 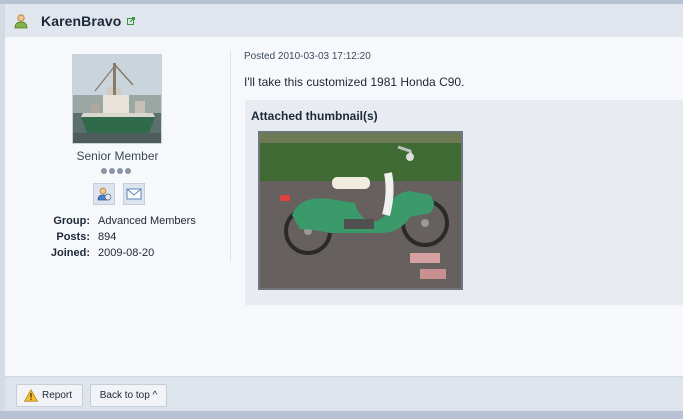 What do you see at coordinates (307, 56) in the screenshot?
I see `post-timestamp: Posted 2010-03-03 17:12:20` at bounding box center [307, 56].